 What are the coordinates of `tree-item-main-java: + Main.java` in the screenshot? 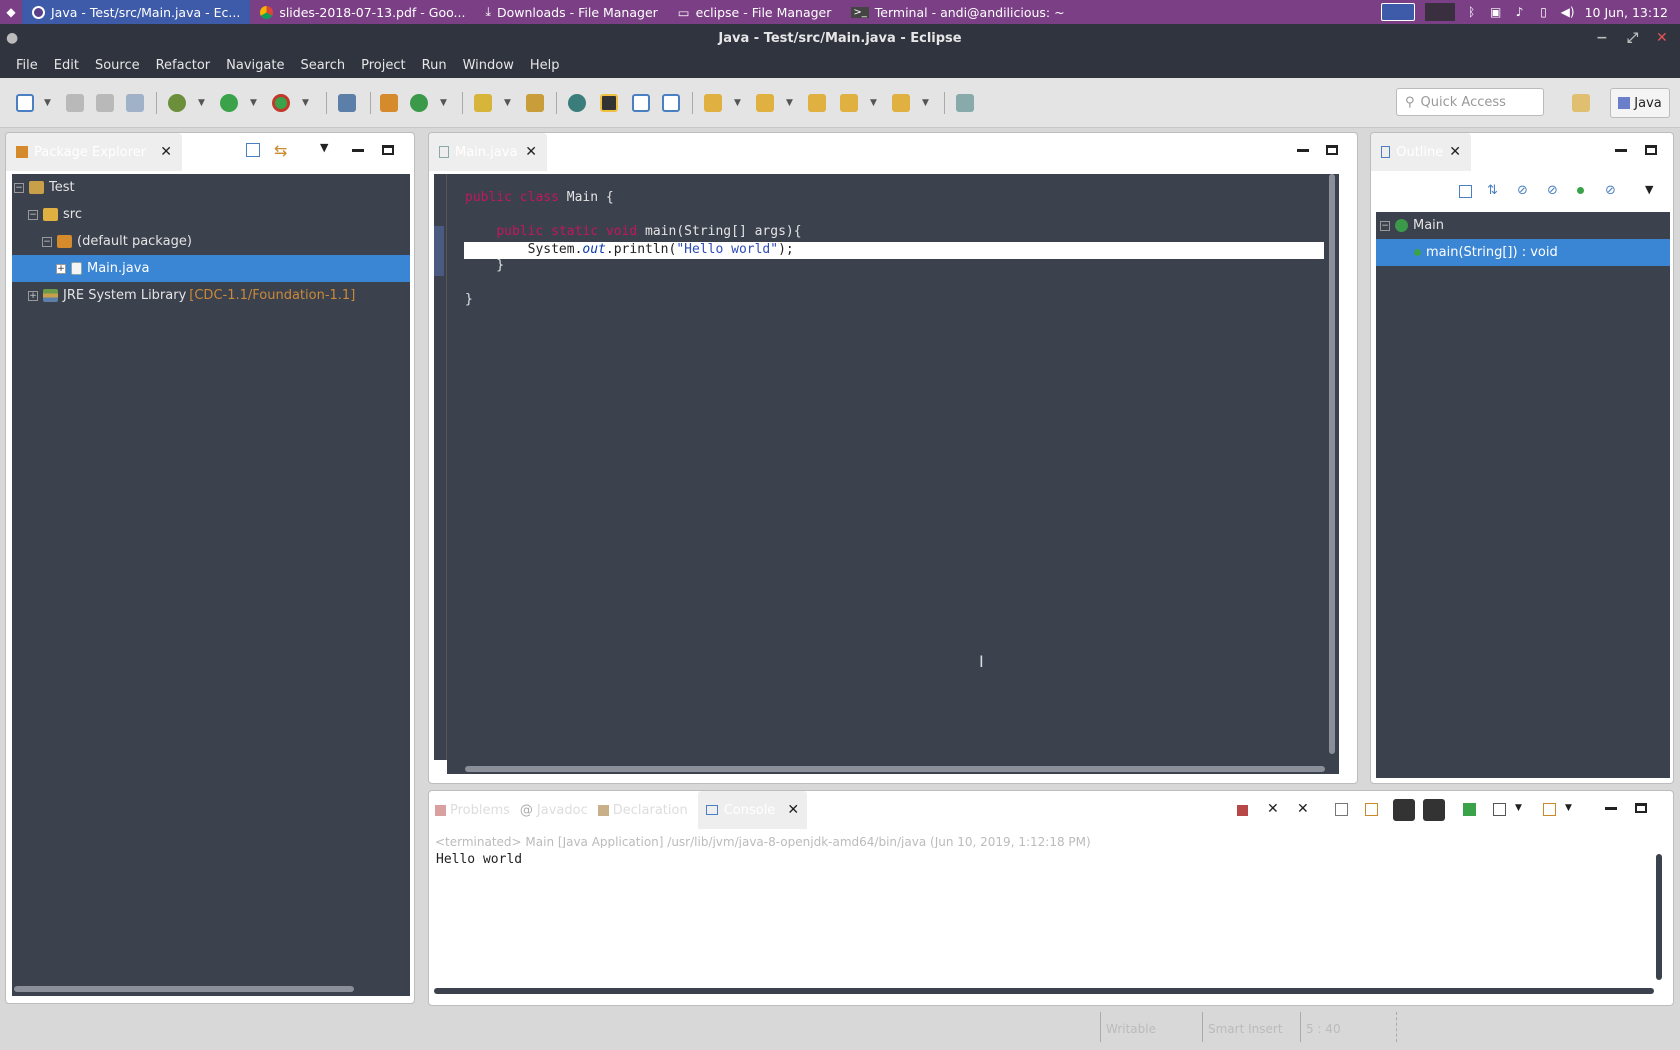 It's located at (211, 268).